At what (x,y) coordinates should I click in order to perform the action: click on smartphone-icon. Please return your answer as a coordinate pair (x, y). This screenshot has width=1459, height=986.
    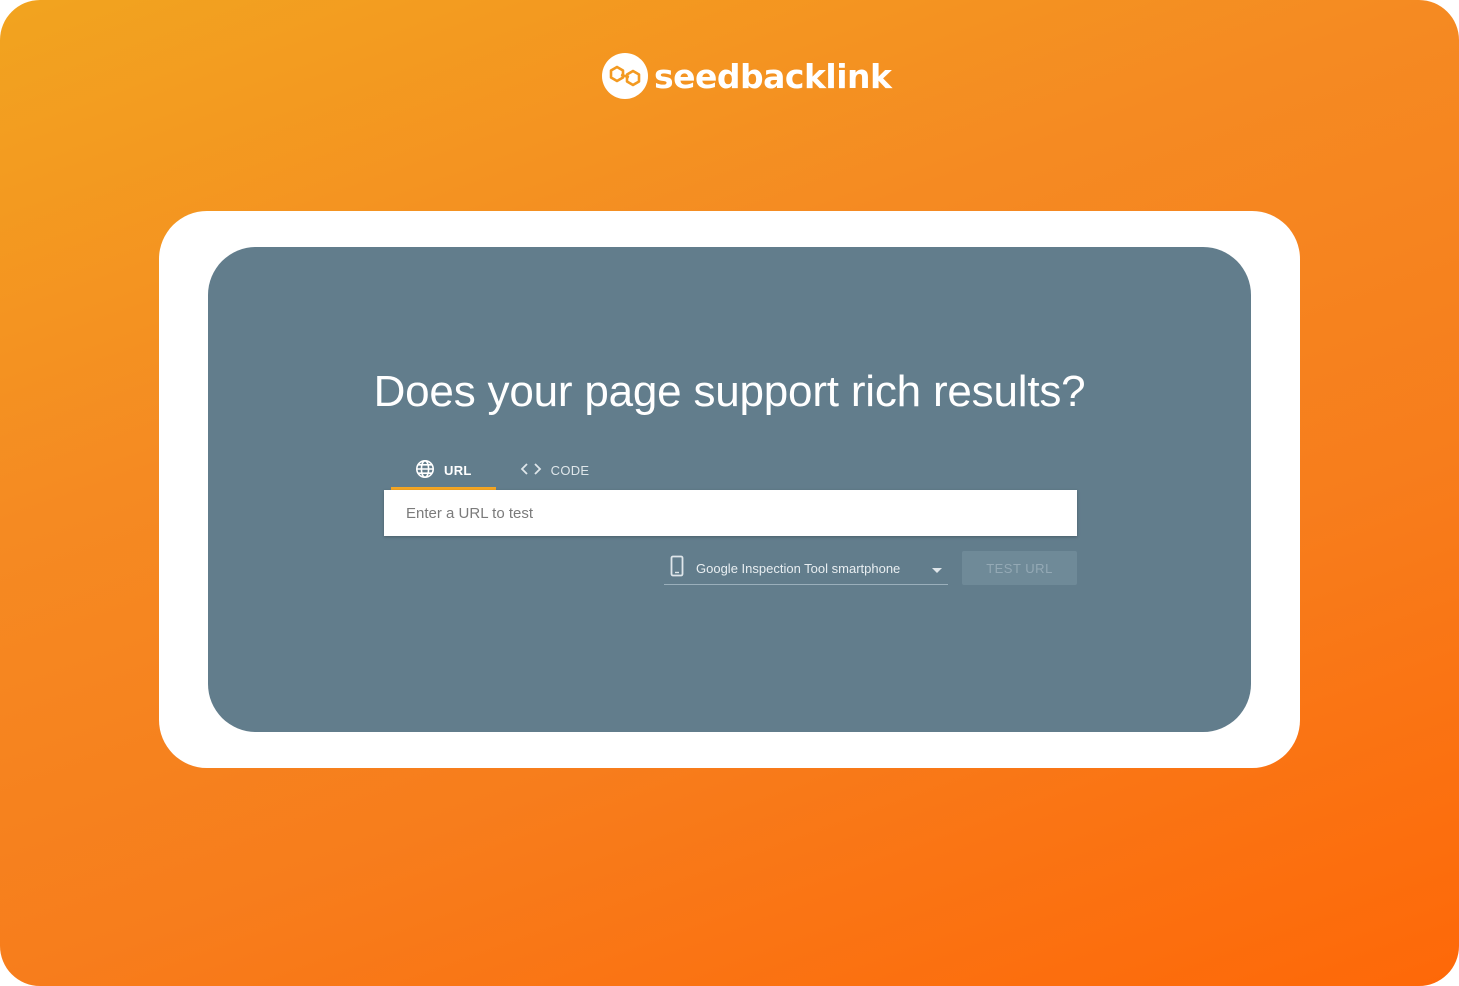
    Looking at the image, I should click on (677, 568).